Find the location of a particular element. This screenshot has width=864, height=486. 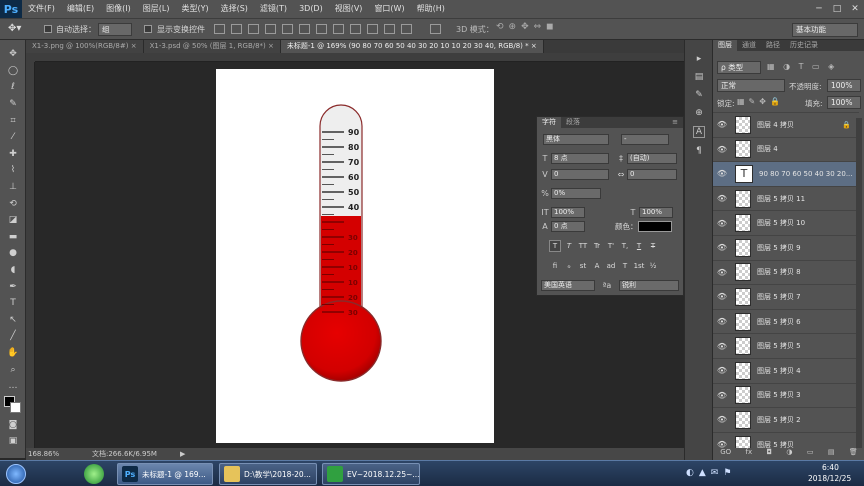

faux-italic-button: T is located at coordinates (569, 246).